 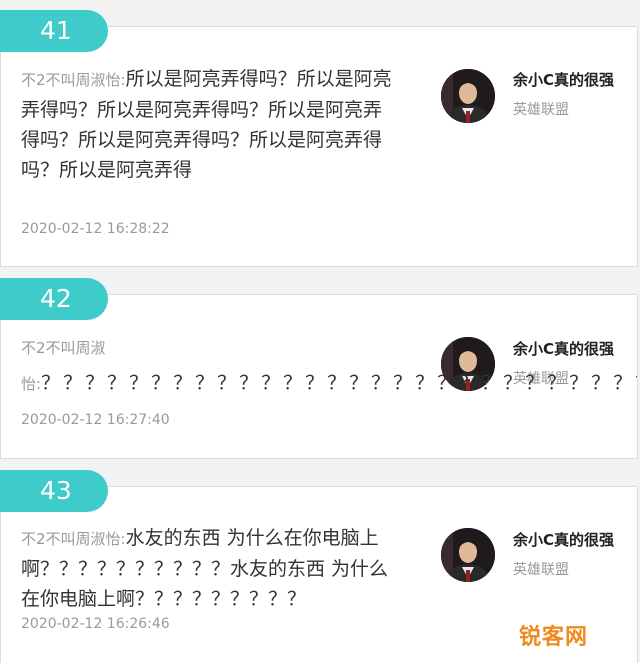 I want to click on floor-badge-42: 42, so click(x=54, y=299).